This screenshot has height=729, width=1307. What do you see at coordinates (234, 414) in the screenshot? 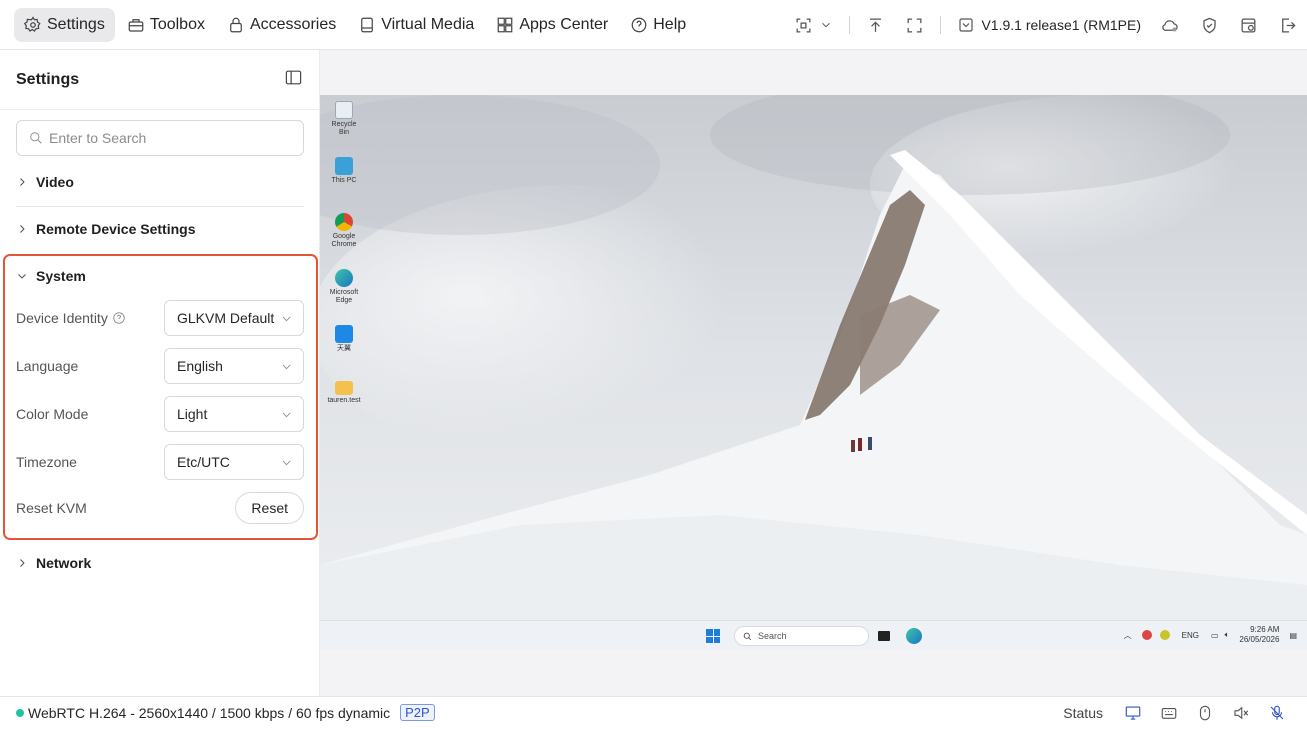
I see `color-mode-select: Light` at bounding box center [234, 414].